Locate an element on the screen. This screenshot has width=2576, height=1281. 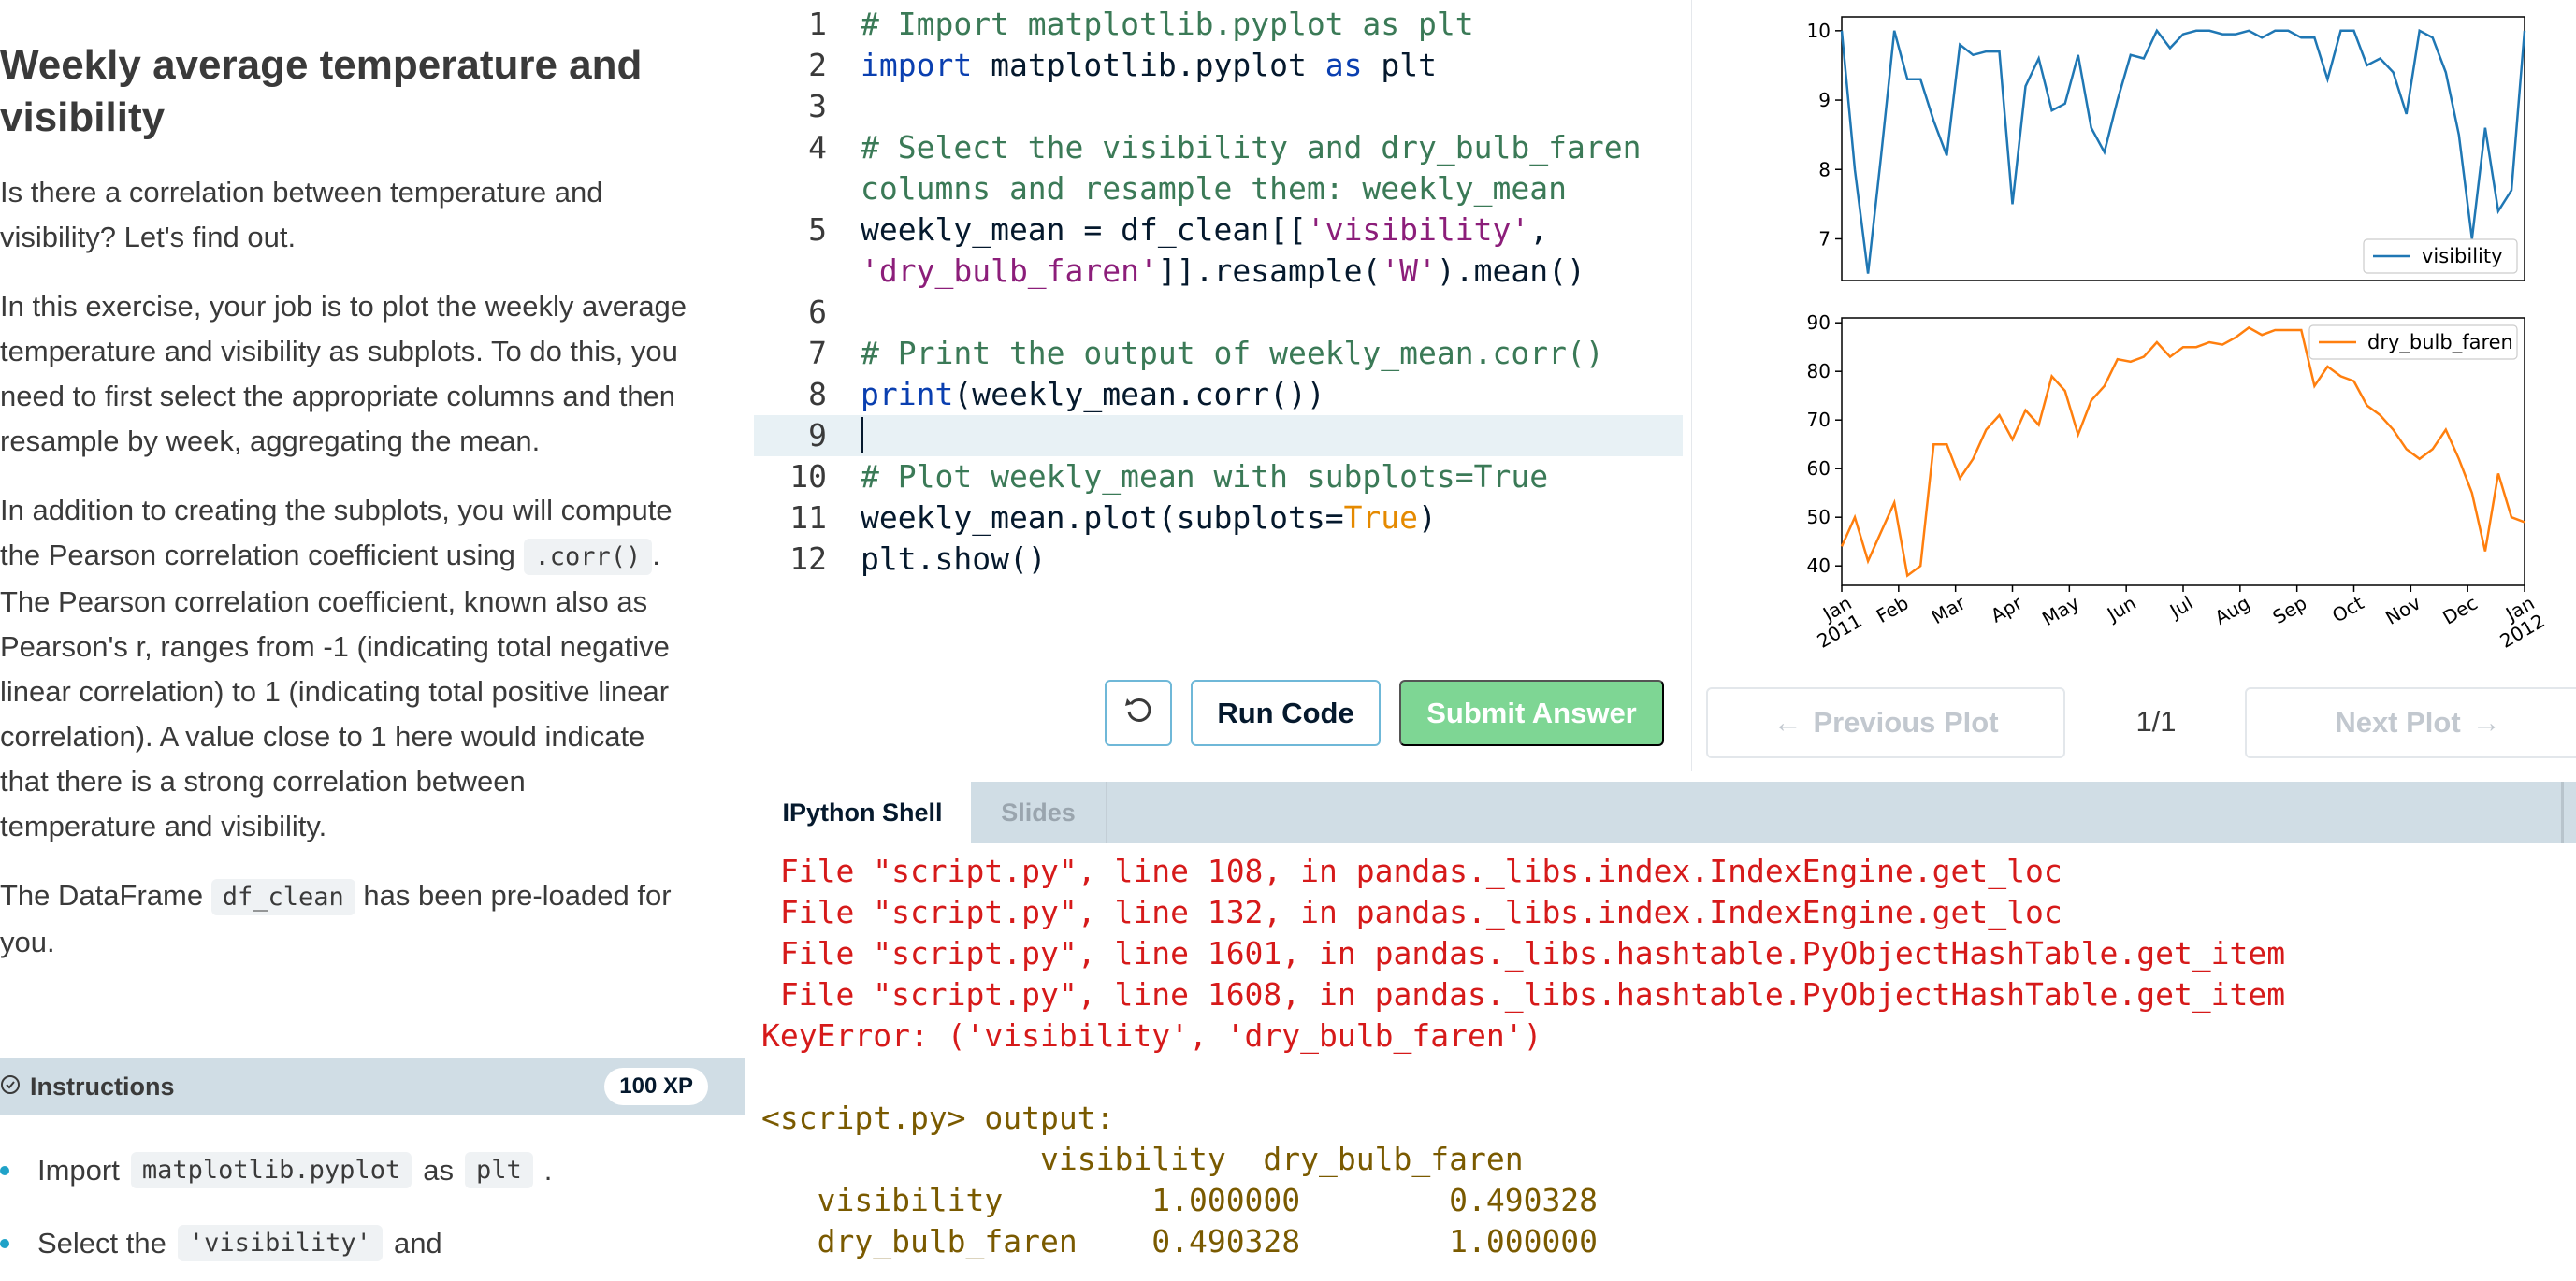
x-tick-label: Apr is located at coordinates (2007, 609).